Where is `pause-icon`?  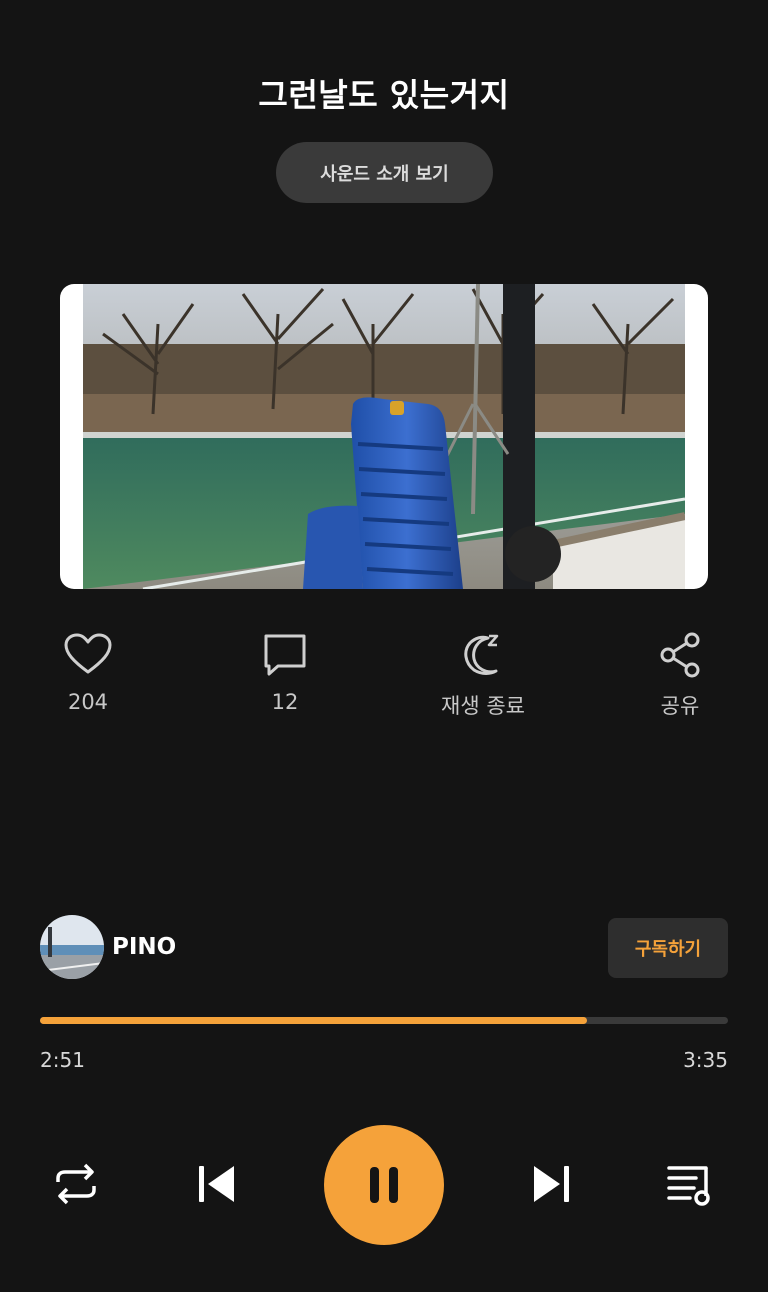 pause-icon is located at coordinates (384, 1185).